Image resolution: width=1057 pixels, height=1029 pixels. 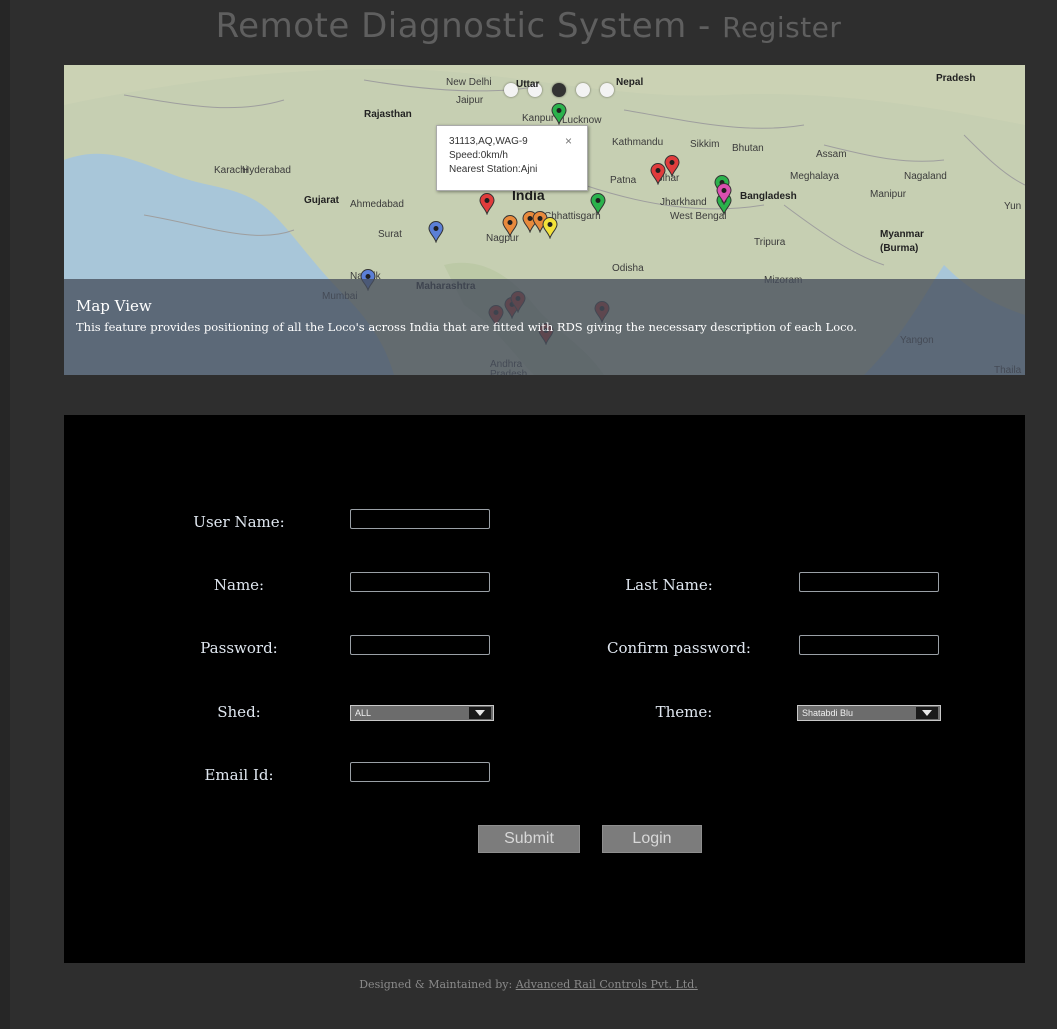 I want to click on user-name-label: User Name:, so click(x=239, y=522).